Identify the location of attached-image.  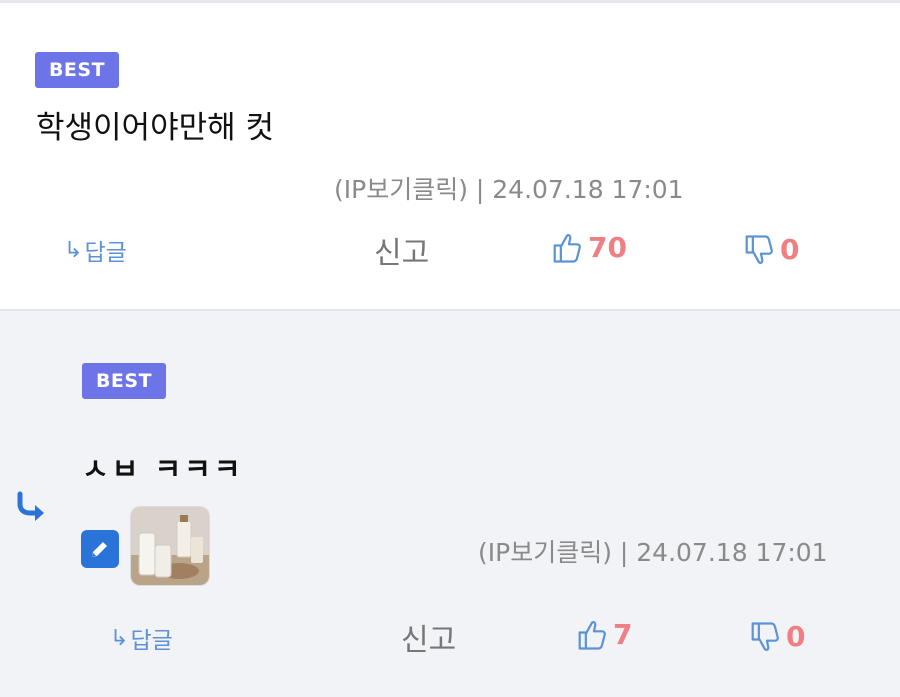
(170, 546).